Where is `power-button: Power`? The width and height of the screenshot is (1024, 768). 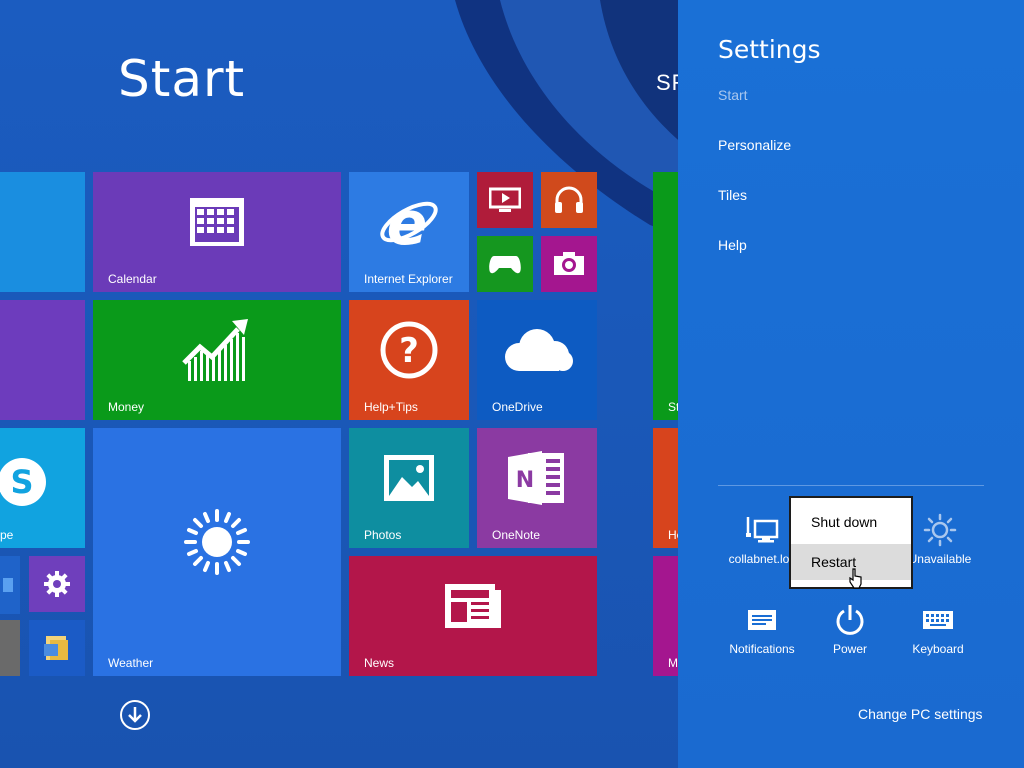
power-button: Power is located at coordinates (850, 628).